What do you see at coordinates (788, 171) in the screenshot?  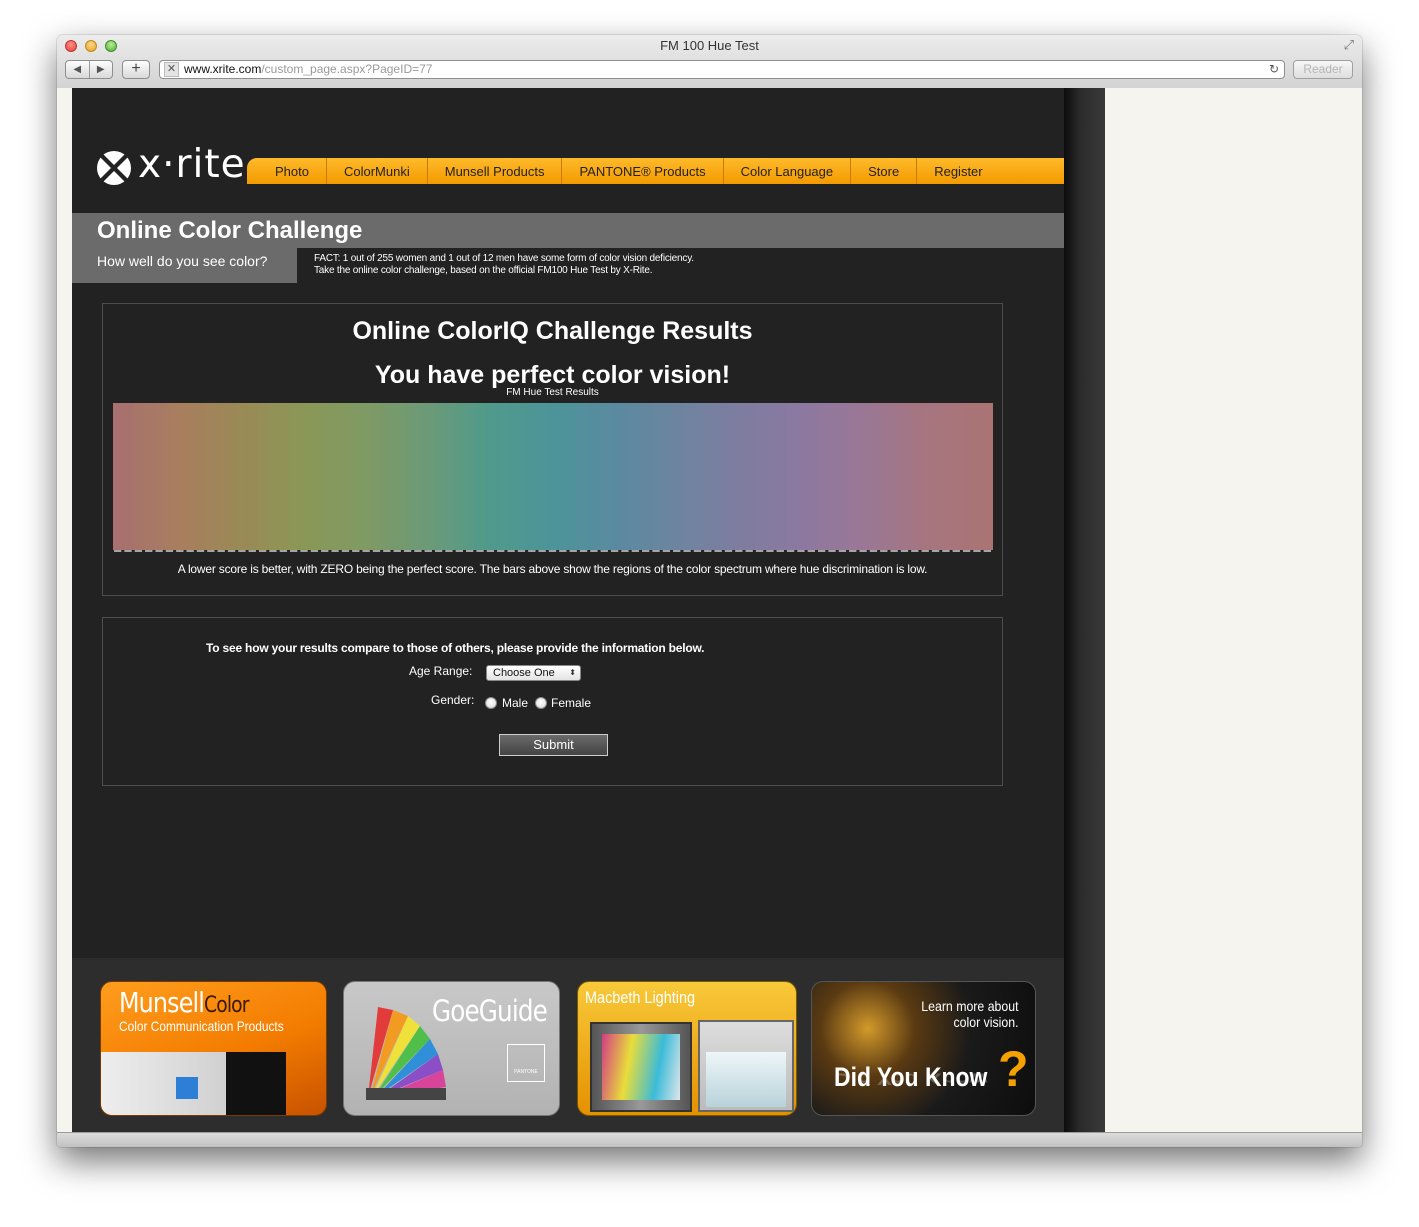 I see `nav-item-color-language: Color Language` at bounding box center [788, 171].